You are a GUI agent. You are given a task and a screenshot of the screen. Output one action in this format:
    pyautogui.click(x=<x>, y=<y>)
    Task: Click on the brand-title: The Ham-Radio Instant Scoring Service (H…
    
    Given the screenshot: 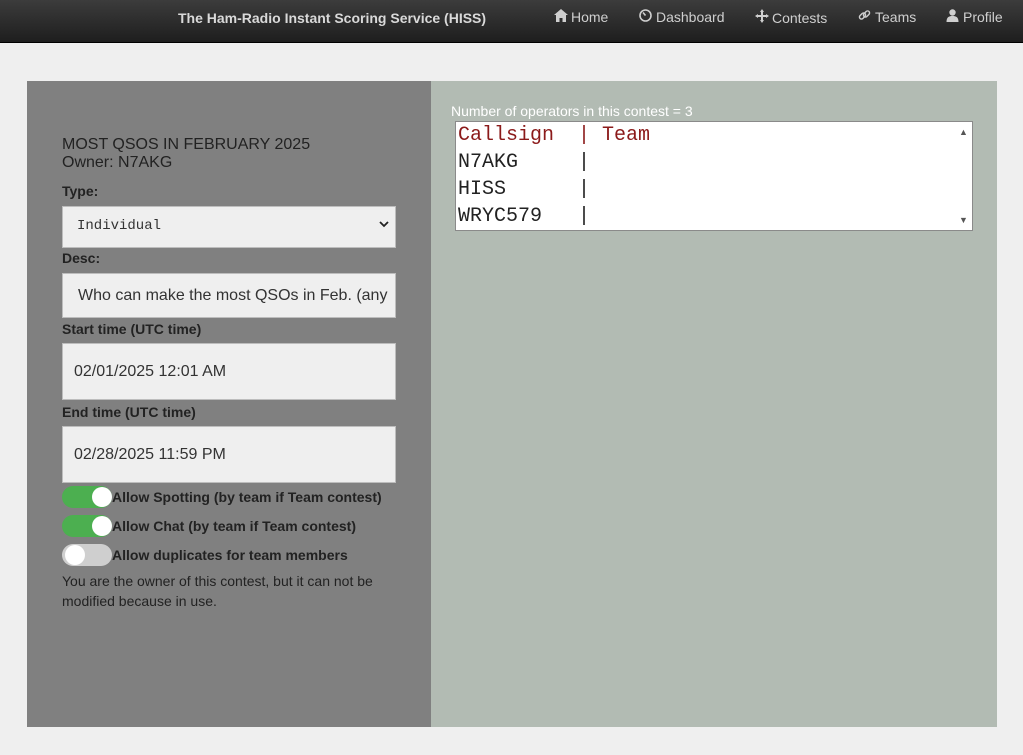 What is the action you would take?
    pyautogui.click(x=332, y=18)
    